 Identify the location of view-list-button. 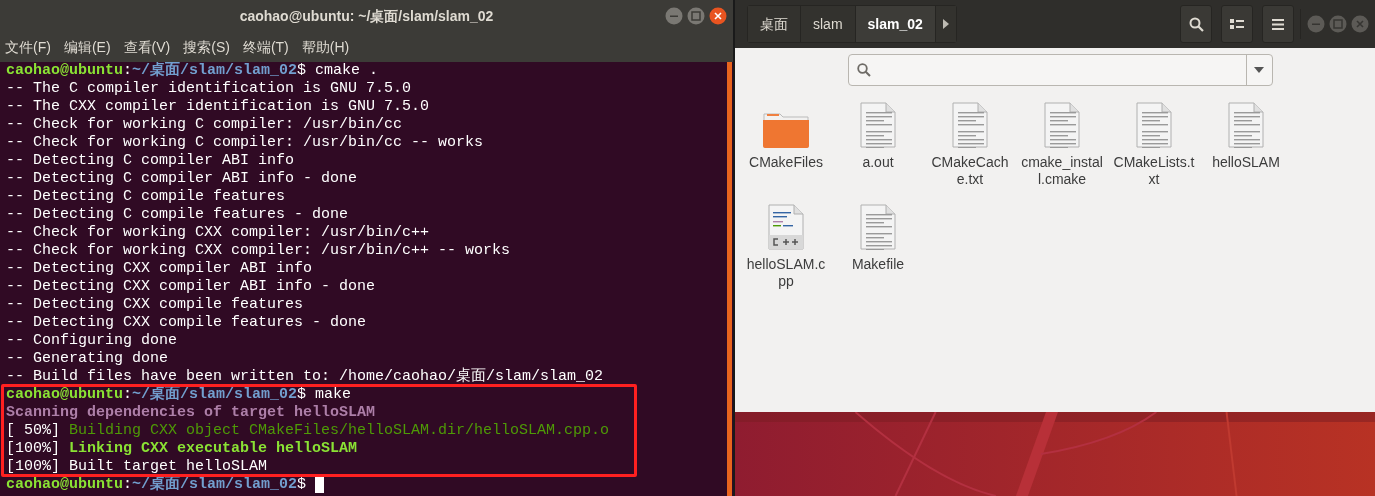
(1237, 24).